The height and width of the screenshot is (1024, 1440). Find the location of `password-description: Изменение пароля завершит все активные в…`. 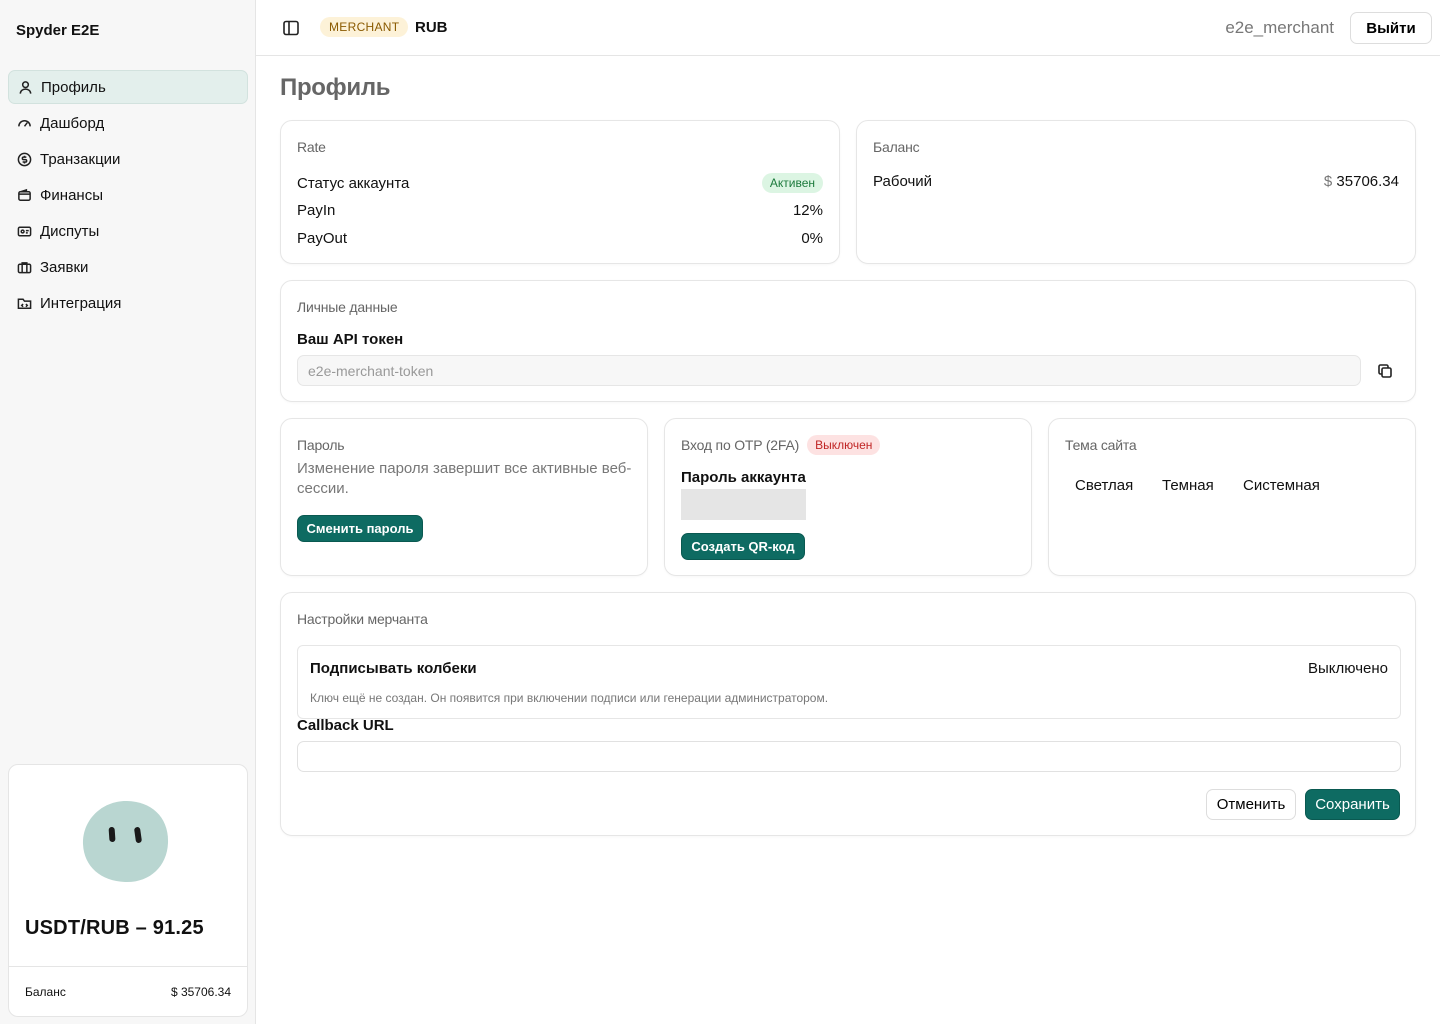

password-description: Изменение пароля завершит все активные в… is located at coordinates (464, 478).